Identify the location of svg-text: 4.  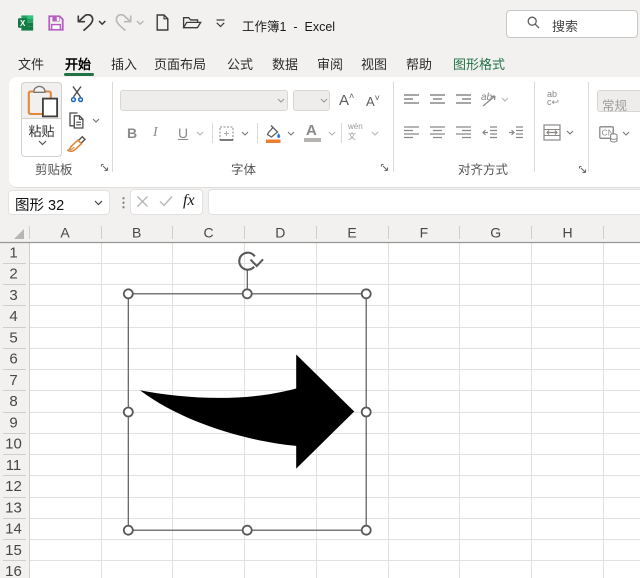
(13, 316).